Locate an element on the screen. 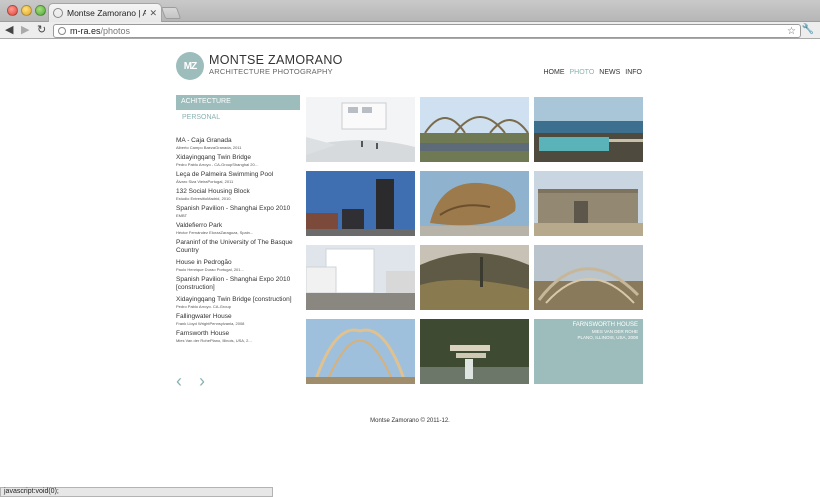 The height and width of the screenshot is (497, 820). forward-arrow-icon: ▶ is located at coordinates (25, 30).